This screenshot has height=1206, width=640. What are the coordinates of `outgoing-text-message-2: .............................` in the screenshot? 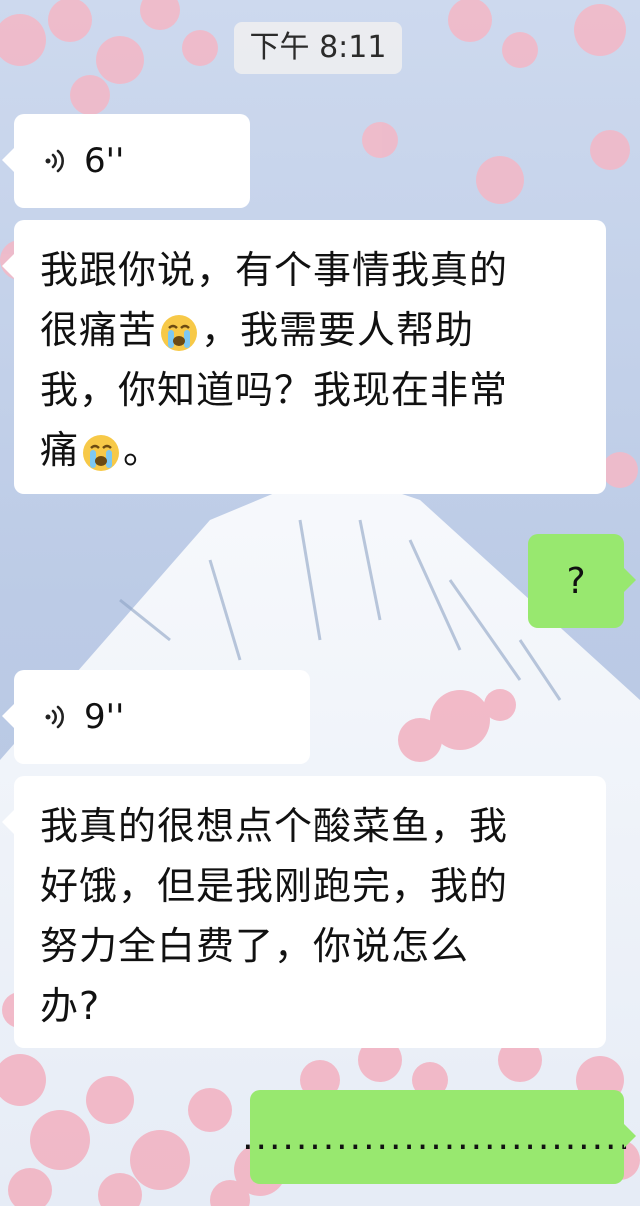 It's located at (439, 1137).